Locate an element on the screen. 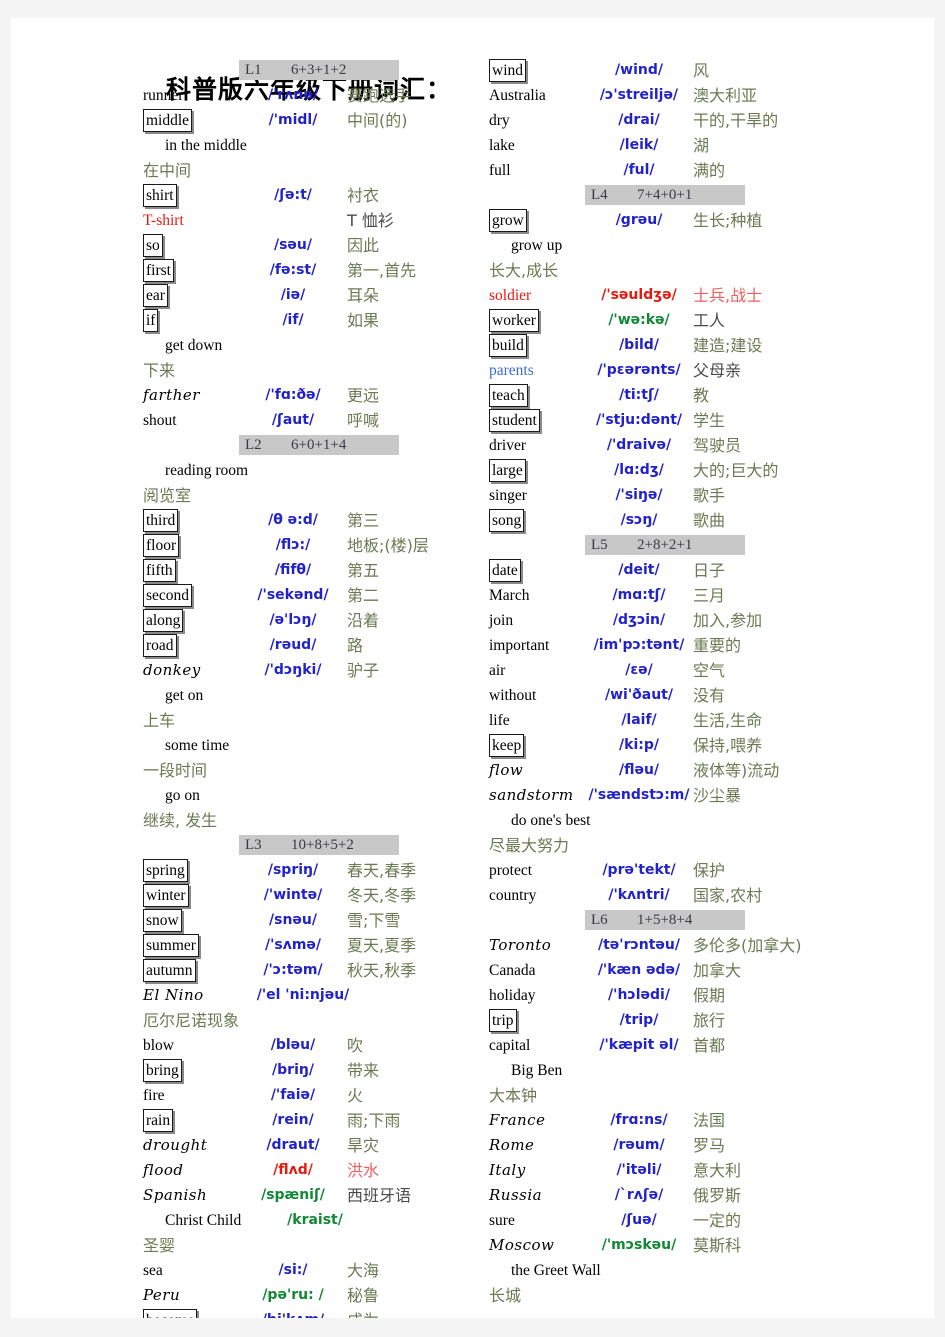  phonetic-cell: /'rʌnə/ is located at coordinates (292, 95).